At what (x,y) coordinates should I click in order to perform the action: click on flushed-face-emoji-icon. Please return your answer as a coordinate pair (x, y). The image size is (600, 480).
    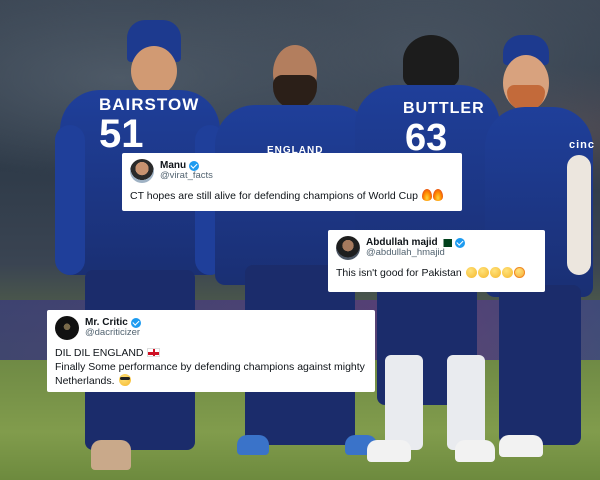
    Looking at the image, I should click on (519, 272).